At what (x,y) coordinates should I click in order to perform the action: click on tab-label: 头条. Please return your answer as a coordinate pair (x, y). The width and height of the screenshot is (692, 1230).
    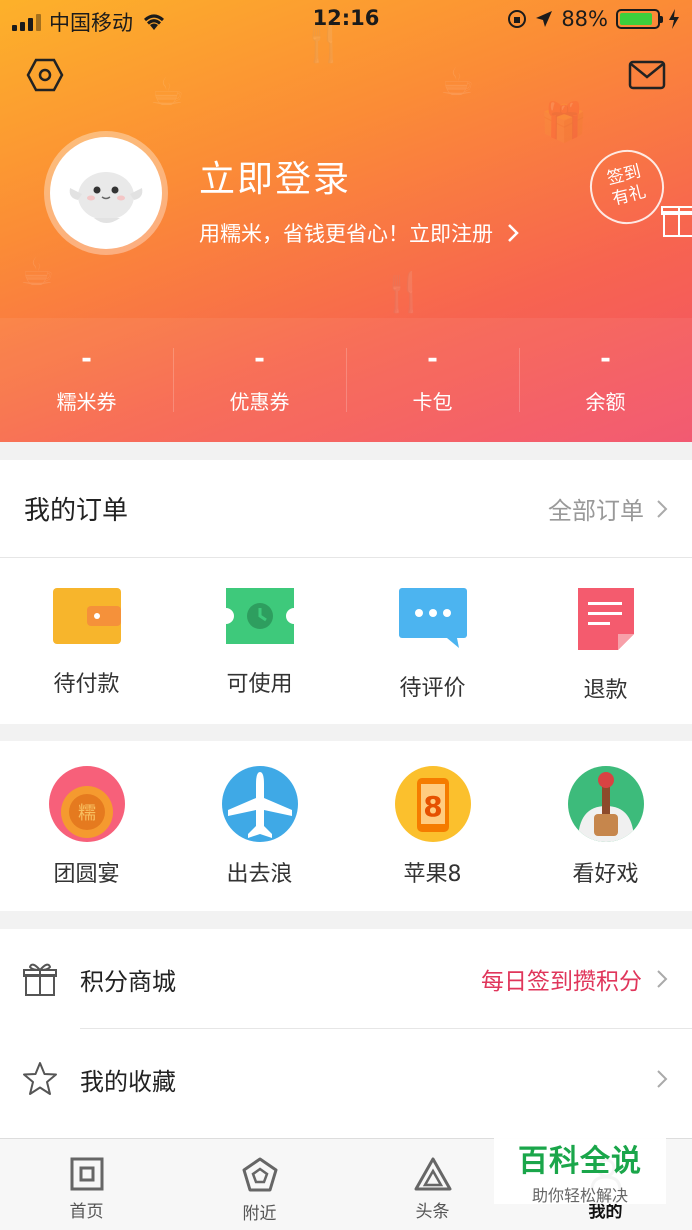
    Looking at the image, I should click on (432, 1212).